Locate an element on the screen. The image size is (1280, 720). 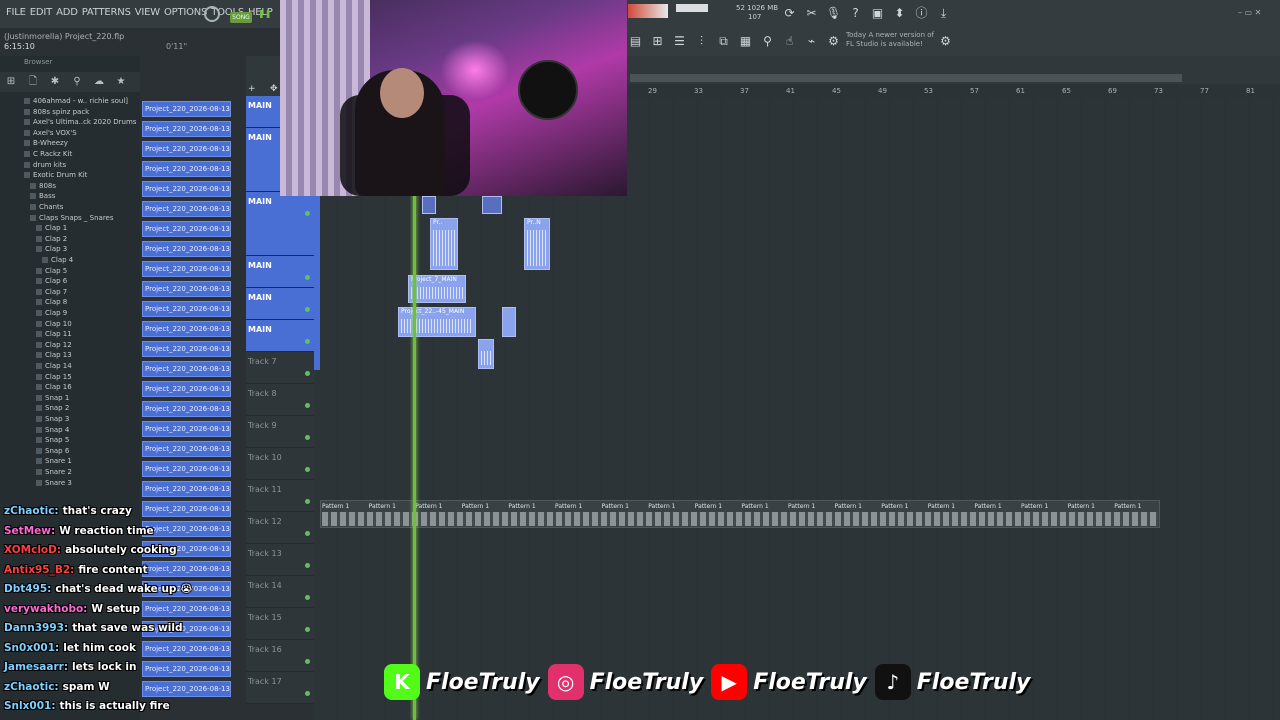
settings-icon: ⚙ is located at coordinates (833, 41).